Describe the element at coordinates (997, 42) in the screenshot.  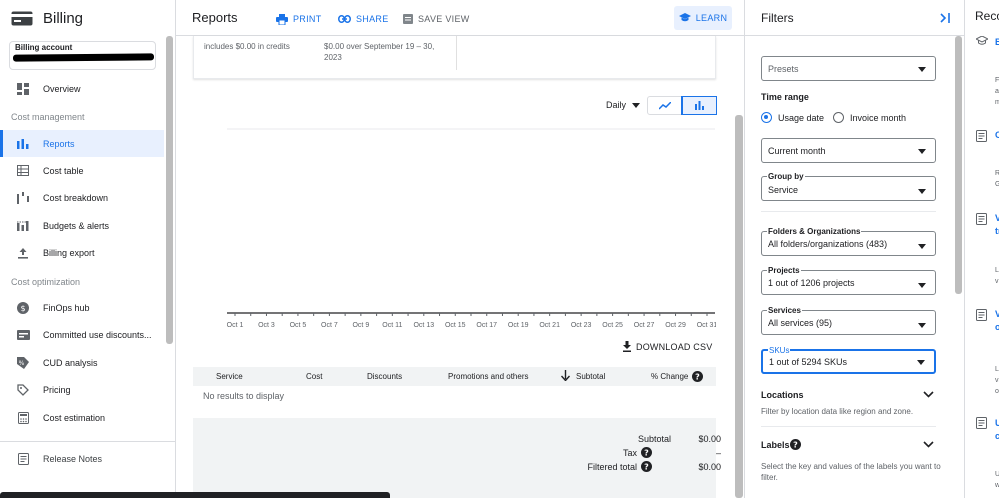
I see `recommendation-title: B` at that location.